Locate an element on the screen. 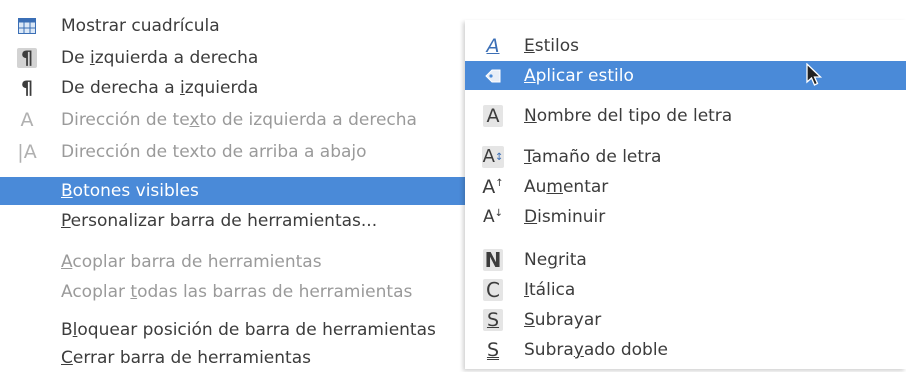 The width and height of the screenshot is (906, 372). menu-item-label: Botones visibles is located at coordinates (130, 191).